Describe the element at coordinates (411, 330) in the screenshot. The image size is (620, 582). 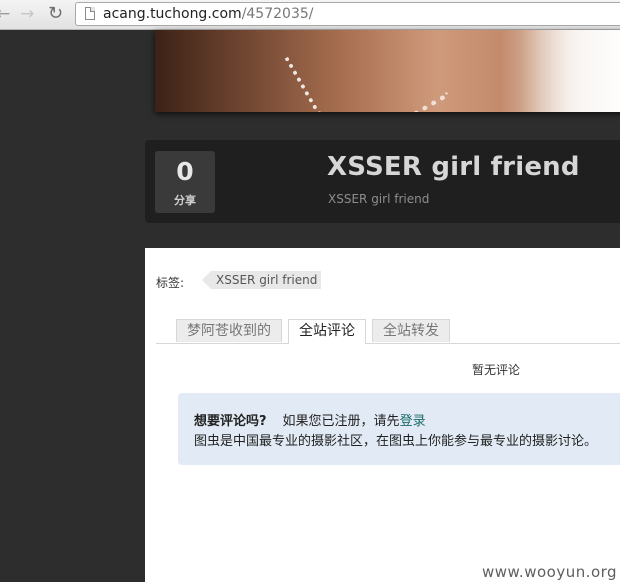
I see `tab-site-reposts: 全站转发` at that location.